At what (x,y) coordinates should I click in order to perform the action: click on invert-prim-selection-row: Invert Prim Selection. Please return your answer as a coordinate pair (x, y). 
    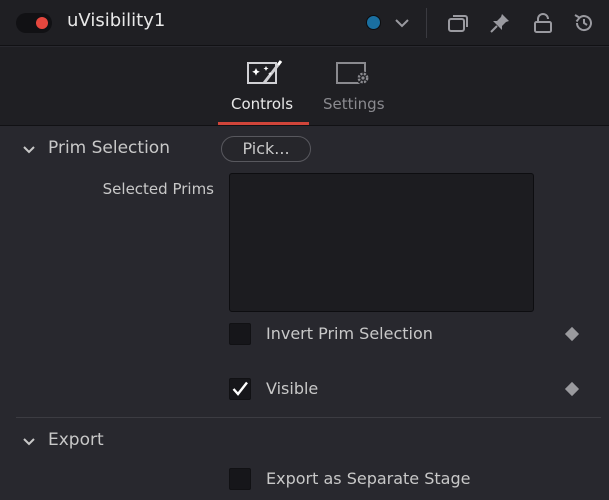
    Looking at the image, I should click on (419, 335).